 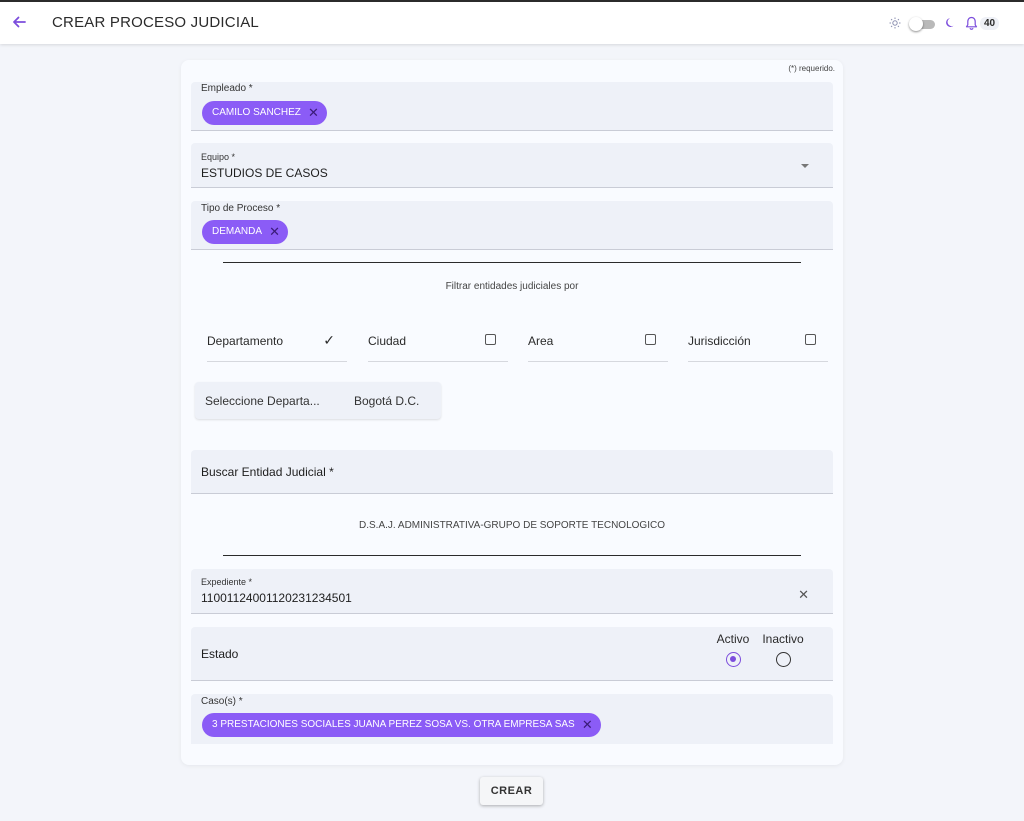 What do you see at coordinates (245, 341) in the screenshot?
I see `filter-label: Departamento` at bounding box center [245, 341].